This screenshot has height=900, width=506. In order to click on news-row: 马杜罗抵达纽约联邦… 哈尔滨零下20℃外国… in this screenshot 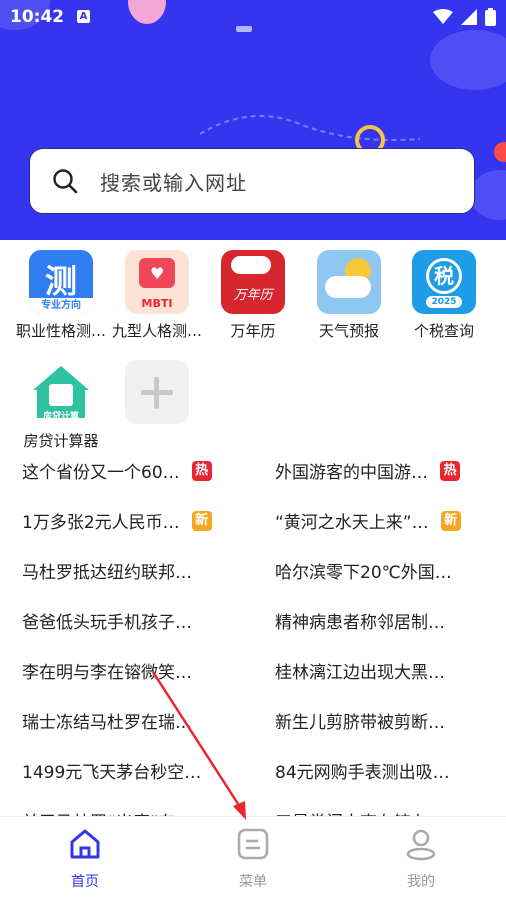, I will do `click(253, 575)`.